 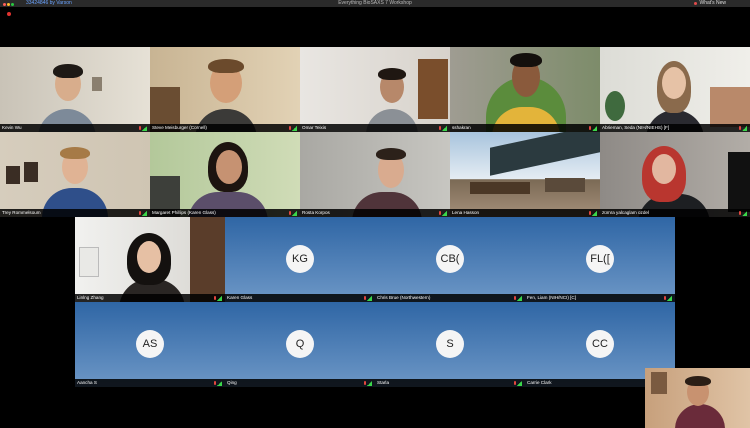 What do you see at coordinates (712, 3) in the screenshot?
I see `whats-new-link: What's New` at bounding box center [712, 3].